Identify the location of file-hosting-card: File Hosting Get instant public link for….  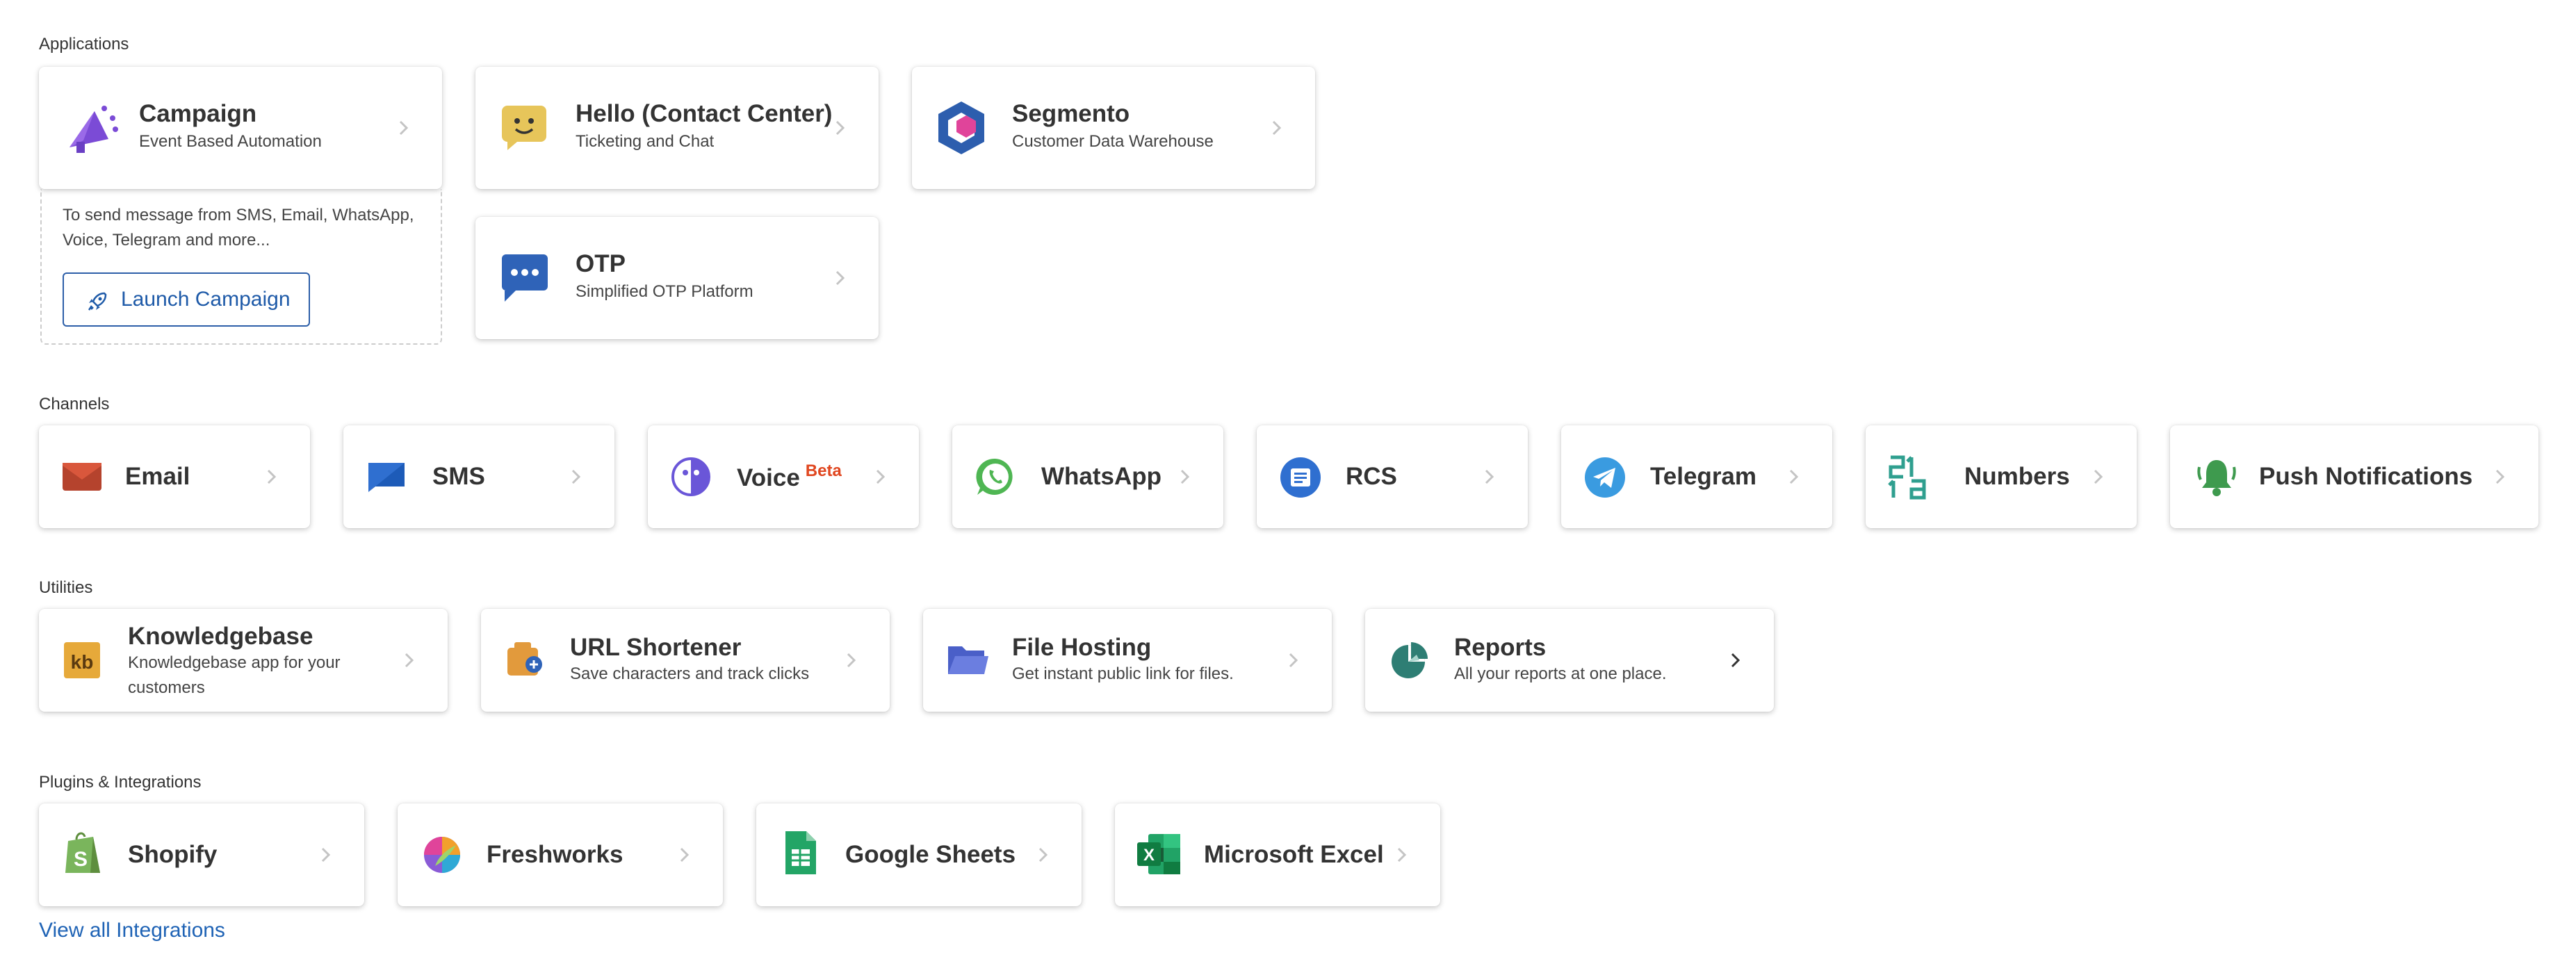
(1127, 660).